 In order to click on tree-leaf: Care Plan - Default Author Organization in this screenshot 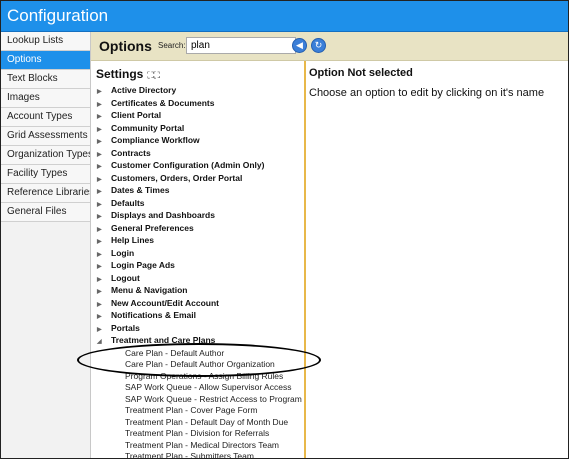, I will do `click(200, 364)`.